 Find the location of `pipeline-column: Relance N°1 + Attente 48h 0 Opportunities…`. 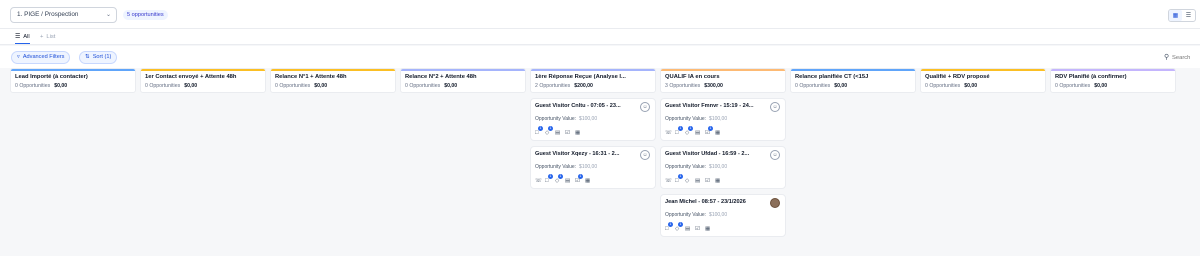

pipeline-column: Relance N°1 + Attente 48h 0 Opportunities… is located at coordinates (333, 80).